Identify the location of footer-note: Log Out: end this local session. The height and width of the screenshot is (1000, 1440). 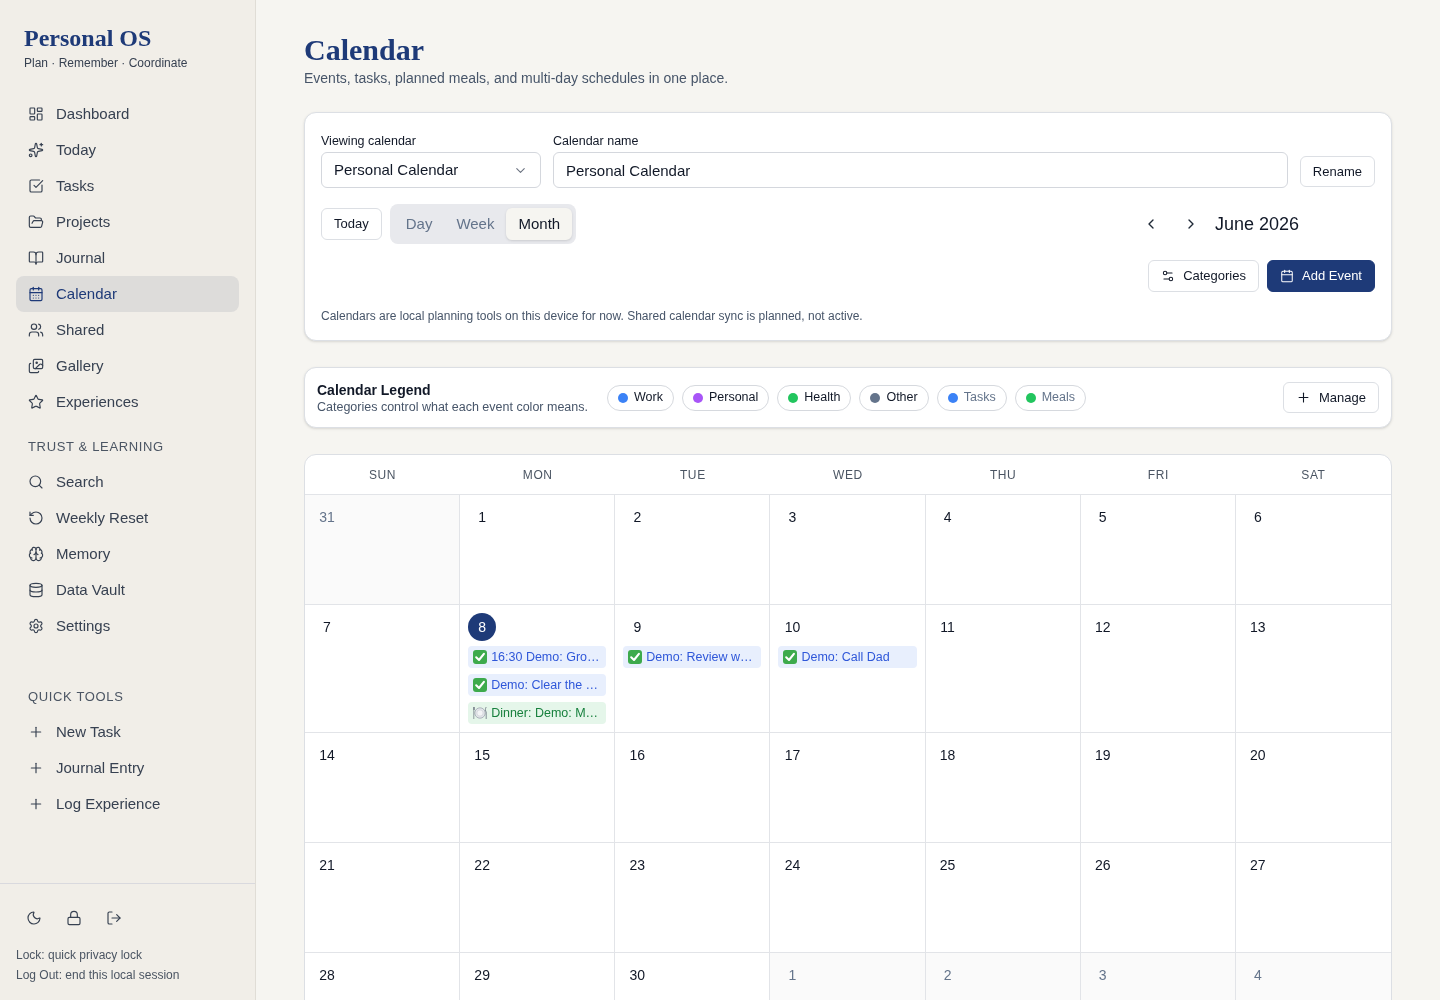
(98, 975).